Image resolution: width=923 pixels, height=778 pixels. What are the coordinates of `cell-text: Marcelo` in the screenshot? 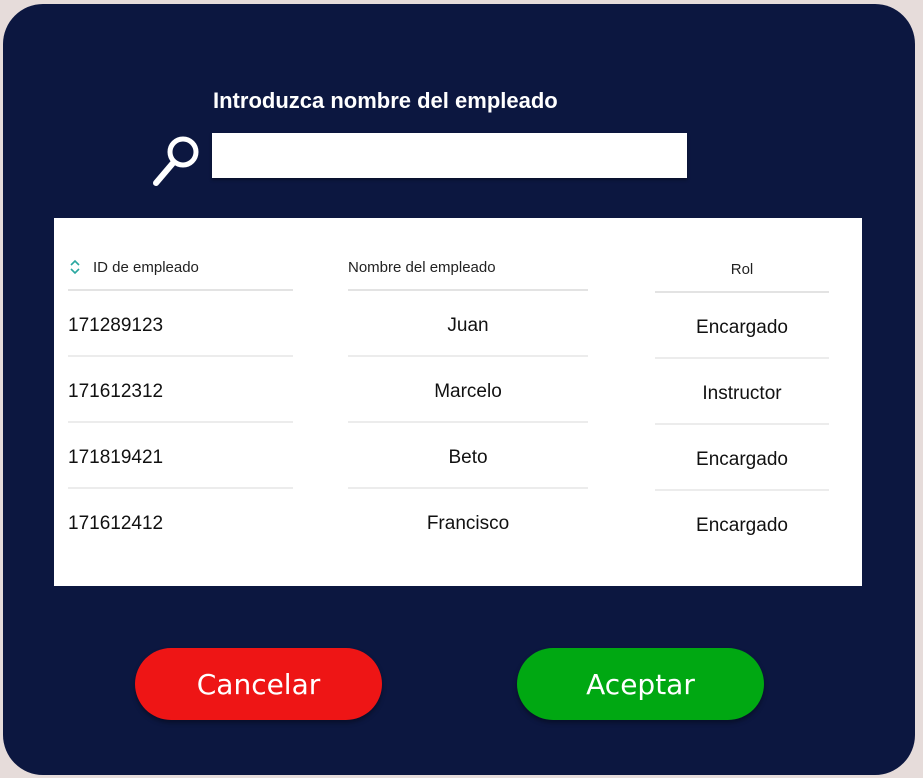 It's located at (468, 391).